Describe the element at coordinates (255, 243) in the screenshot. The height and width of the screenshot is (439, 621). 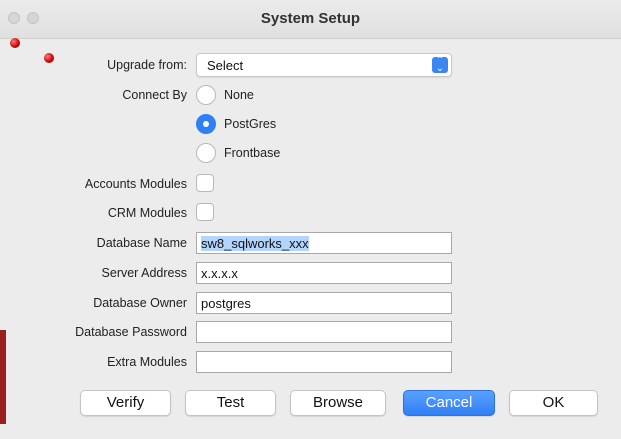
I see `database-name-value: sw8_sqlworks_xxx` at that location.